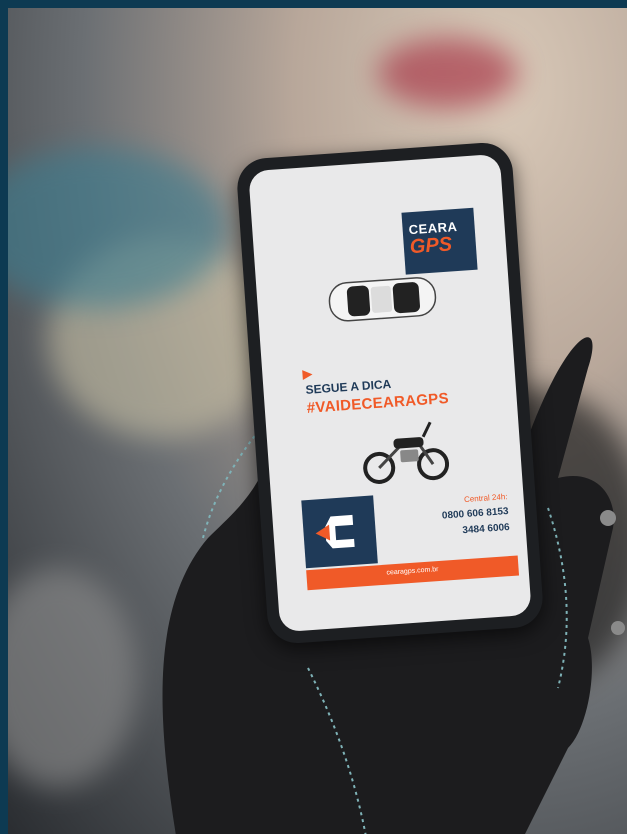 This screenshot has width=627, height=834. I want to click on blurred-red-light, so click(448, 73).